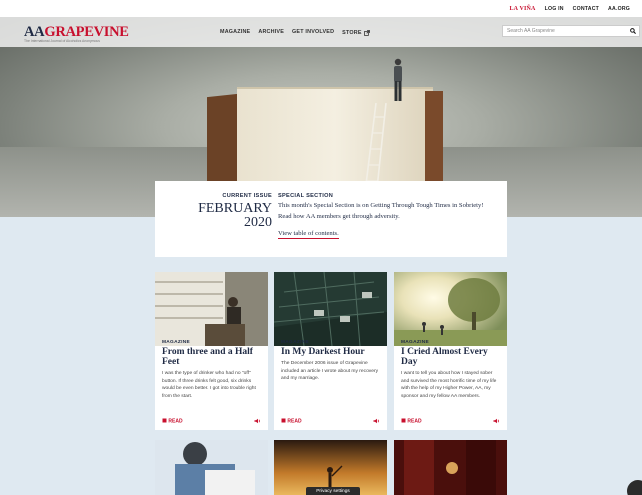 The image size is (642, 495). I want to click on utility-bar: LA VIÑA LOG IN CONTACT AA.ORG, so click(321, 8).